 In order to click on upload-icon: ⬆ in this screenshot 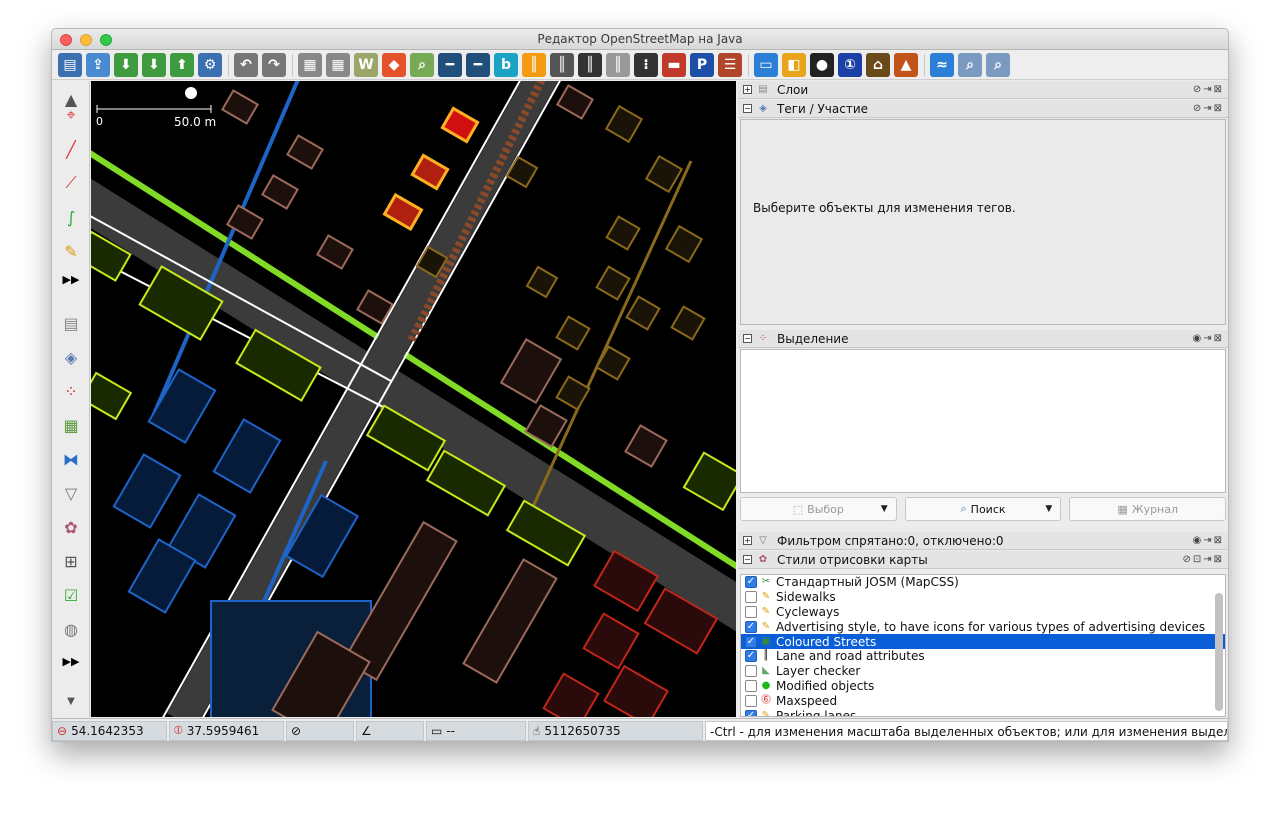, I will do `click(182, 64)`.